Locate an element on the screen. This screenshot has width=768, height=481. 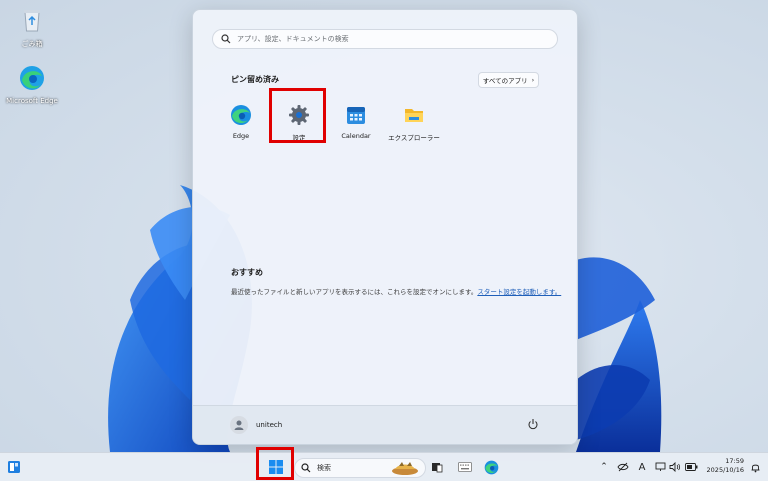
highlight-settings is located at coordinates (297, 115).